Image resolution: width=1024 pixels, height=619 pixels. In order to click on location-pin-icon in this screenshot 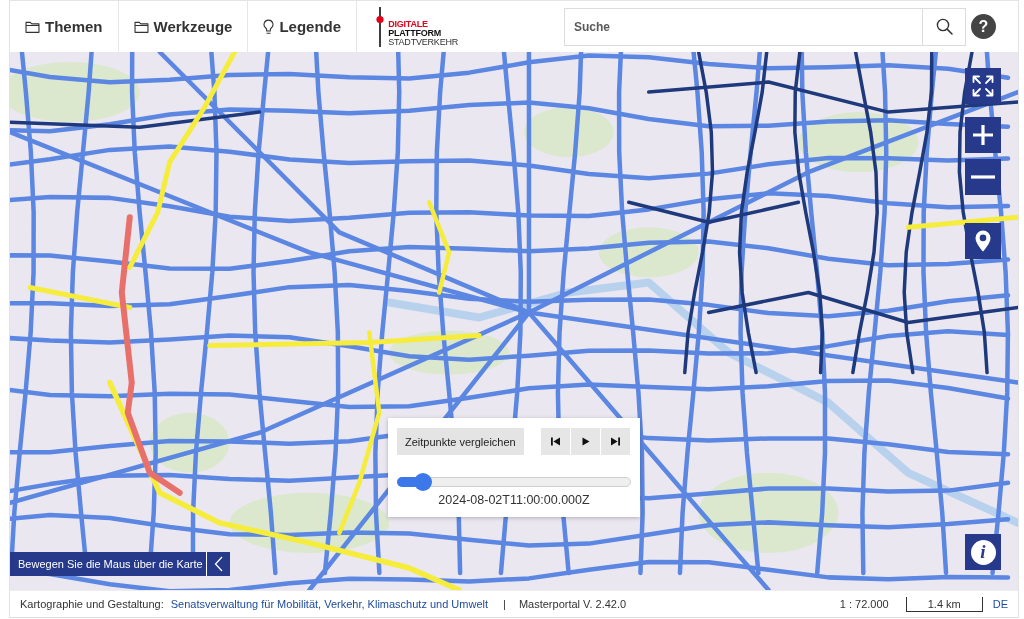, I will do `click(983, 241)`.